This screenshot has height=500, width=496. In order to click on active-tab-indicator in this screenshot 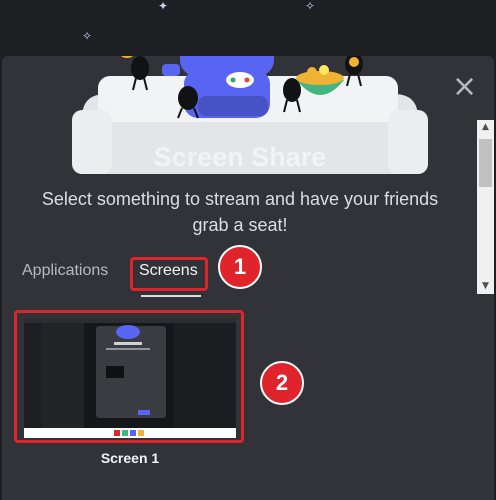, I will do `click(171, 296)`.